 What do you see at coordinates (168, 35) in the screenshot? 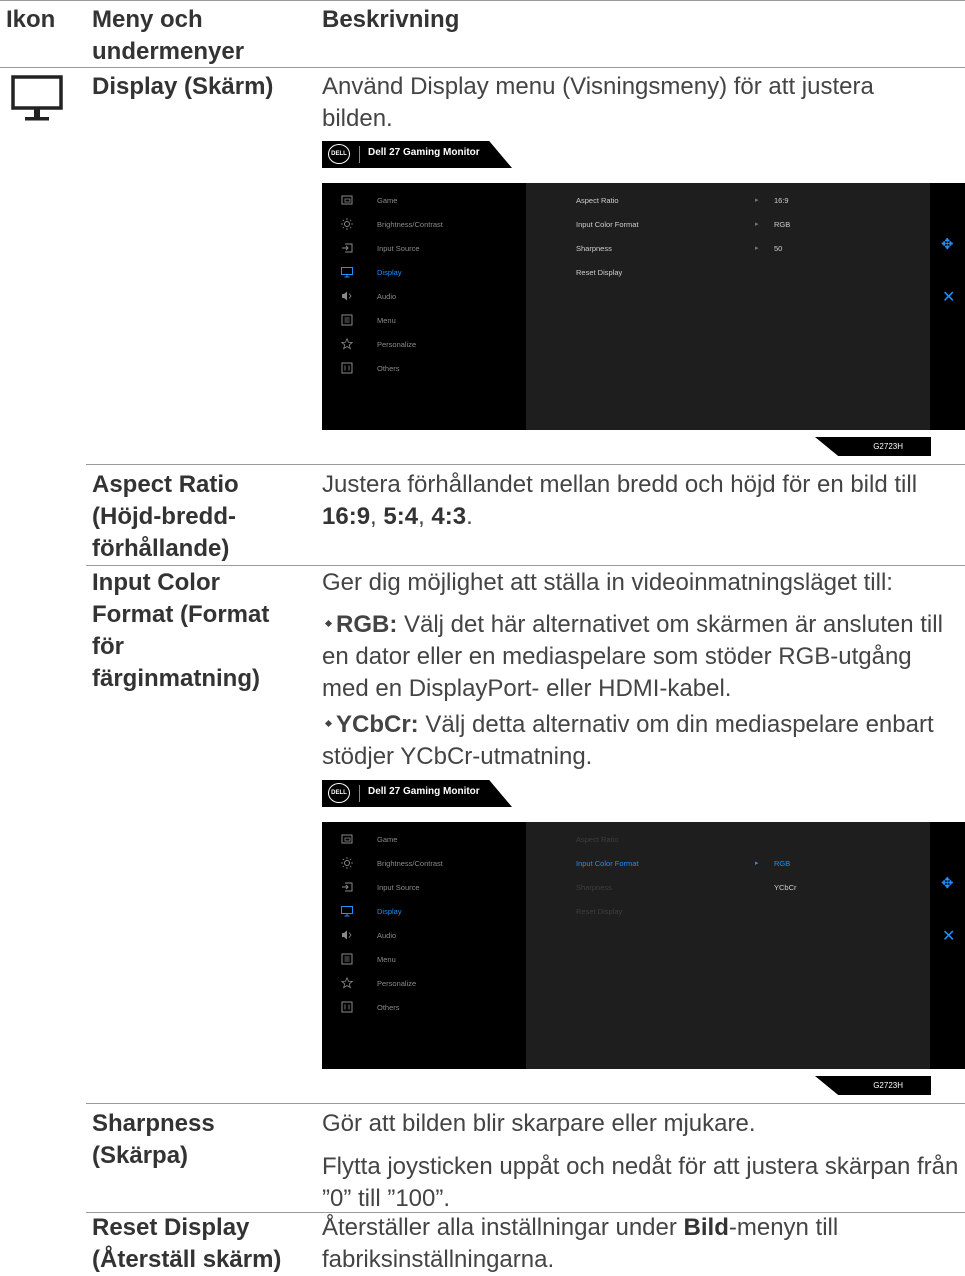
I see `header-menu: Meny och undermenyer` at bounding box center [168, 35].